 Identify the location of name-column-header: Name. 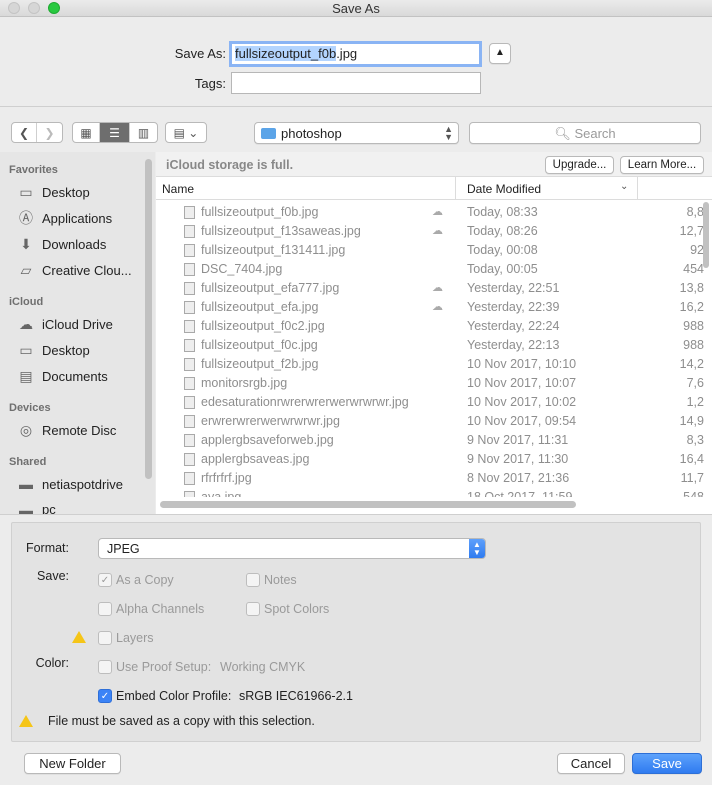
(178, 189).